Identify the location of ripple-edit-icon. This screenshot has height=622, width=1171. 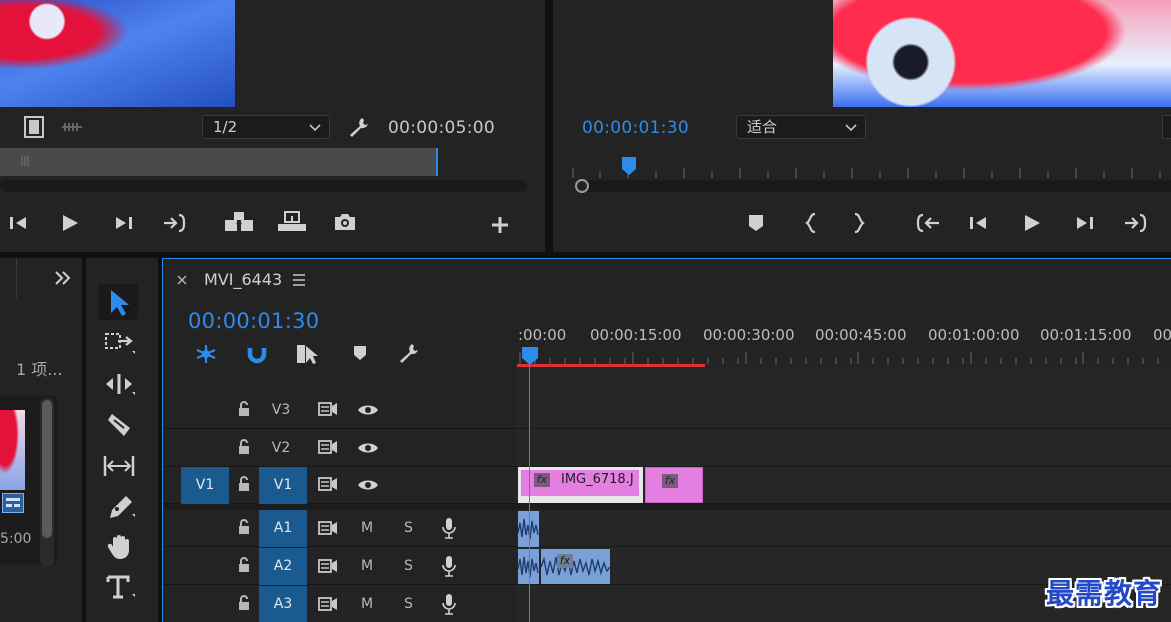
(120, 384).